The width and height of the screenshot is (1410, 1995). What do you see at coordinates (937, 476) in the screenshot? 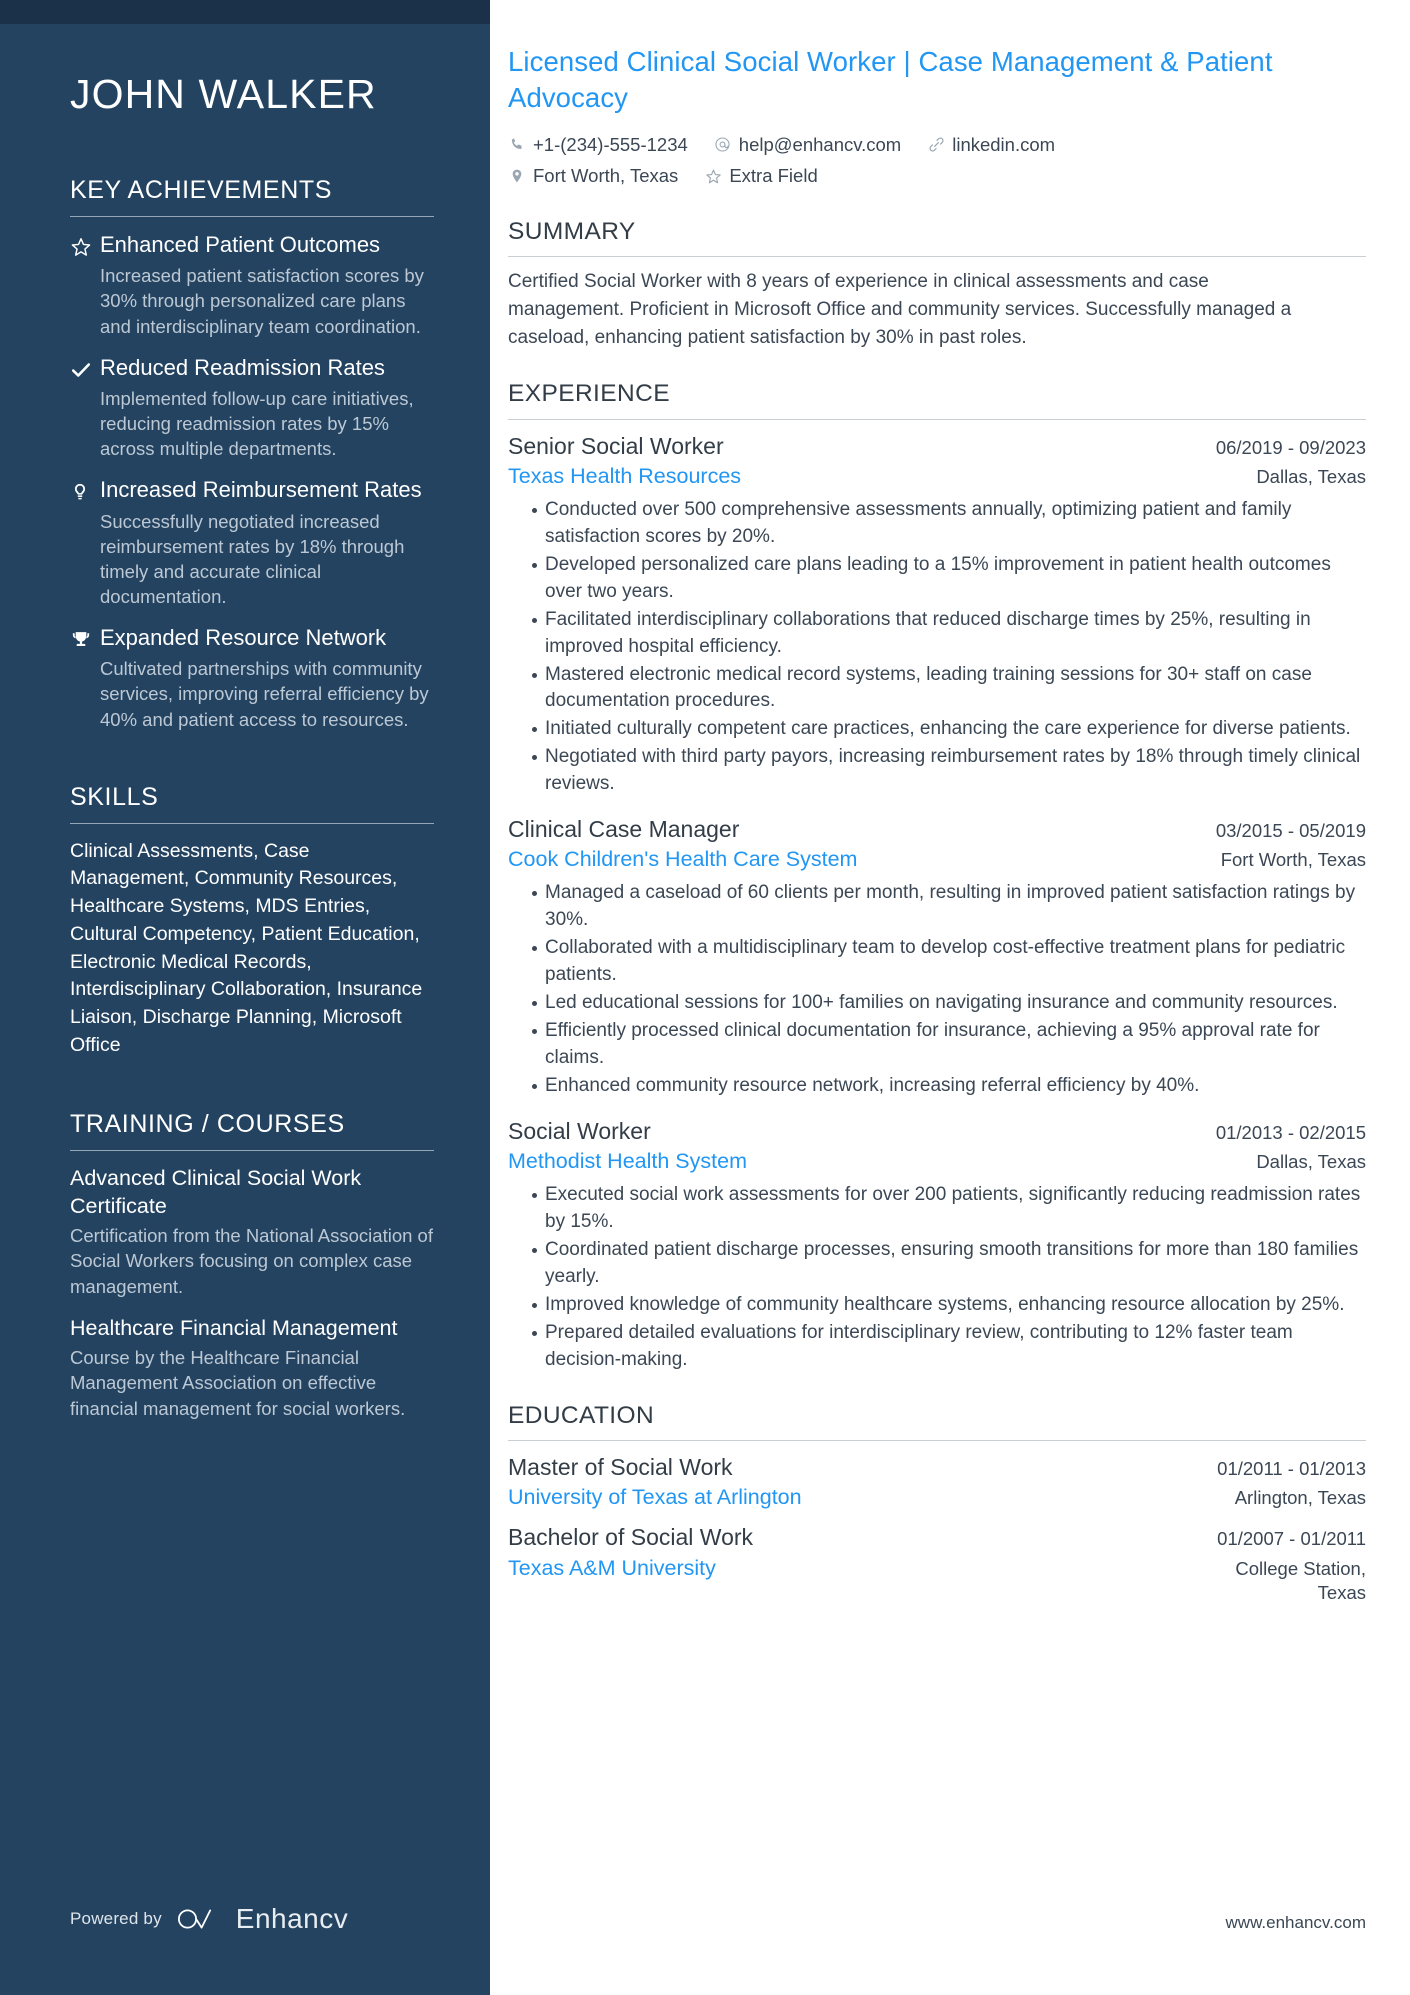
I see `experience-entry-orgrow: Texas Health Resources Dallas, Texas` at bounding box center [937, 476].